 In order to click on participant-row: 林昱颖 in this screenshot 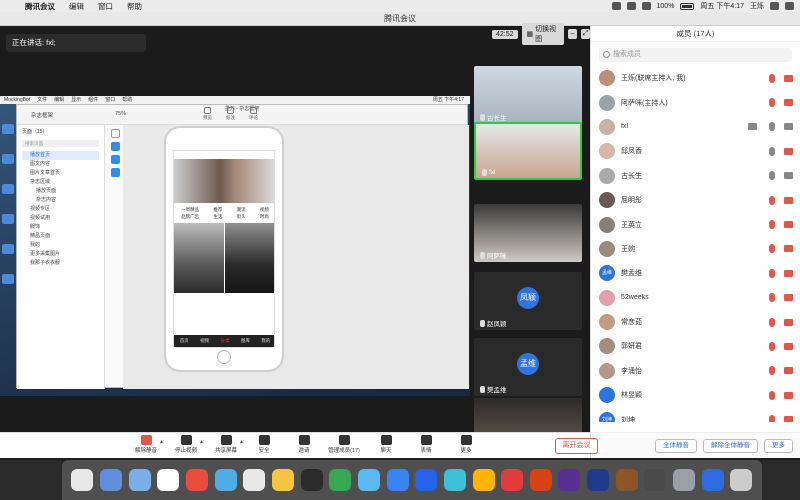, I will do `click(695, 395)`.